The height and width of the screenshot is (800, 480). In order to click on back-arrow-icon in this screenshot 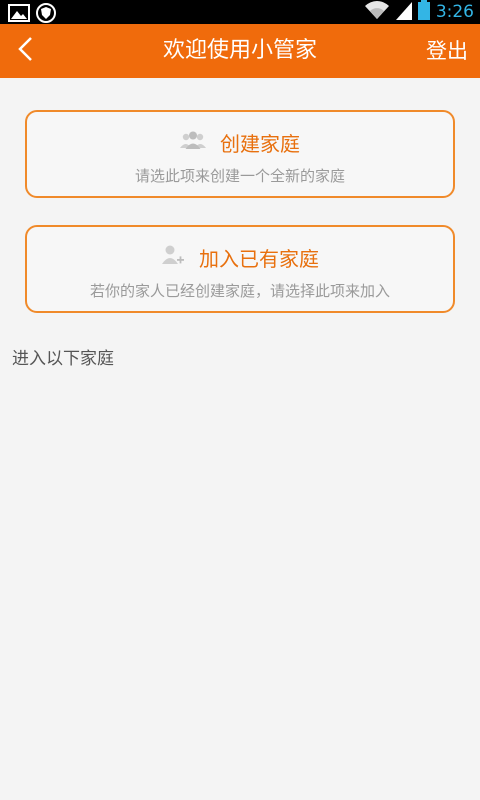, I will do `click(26, 51)`.